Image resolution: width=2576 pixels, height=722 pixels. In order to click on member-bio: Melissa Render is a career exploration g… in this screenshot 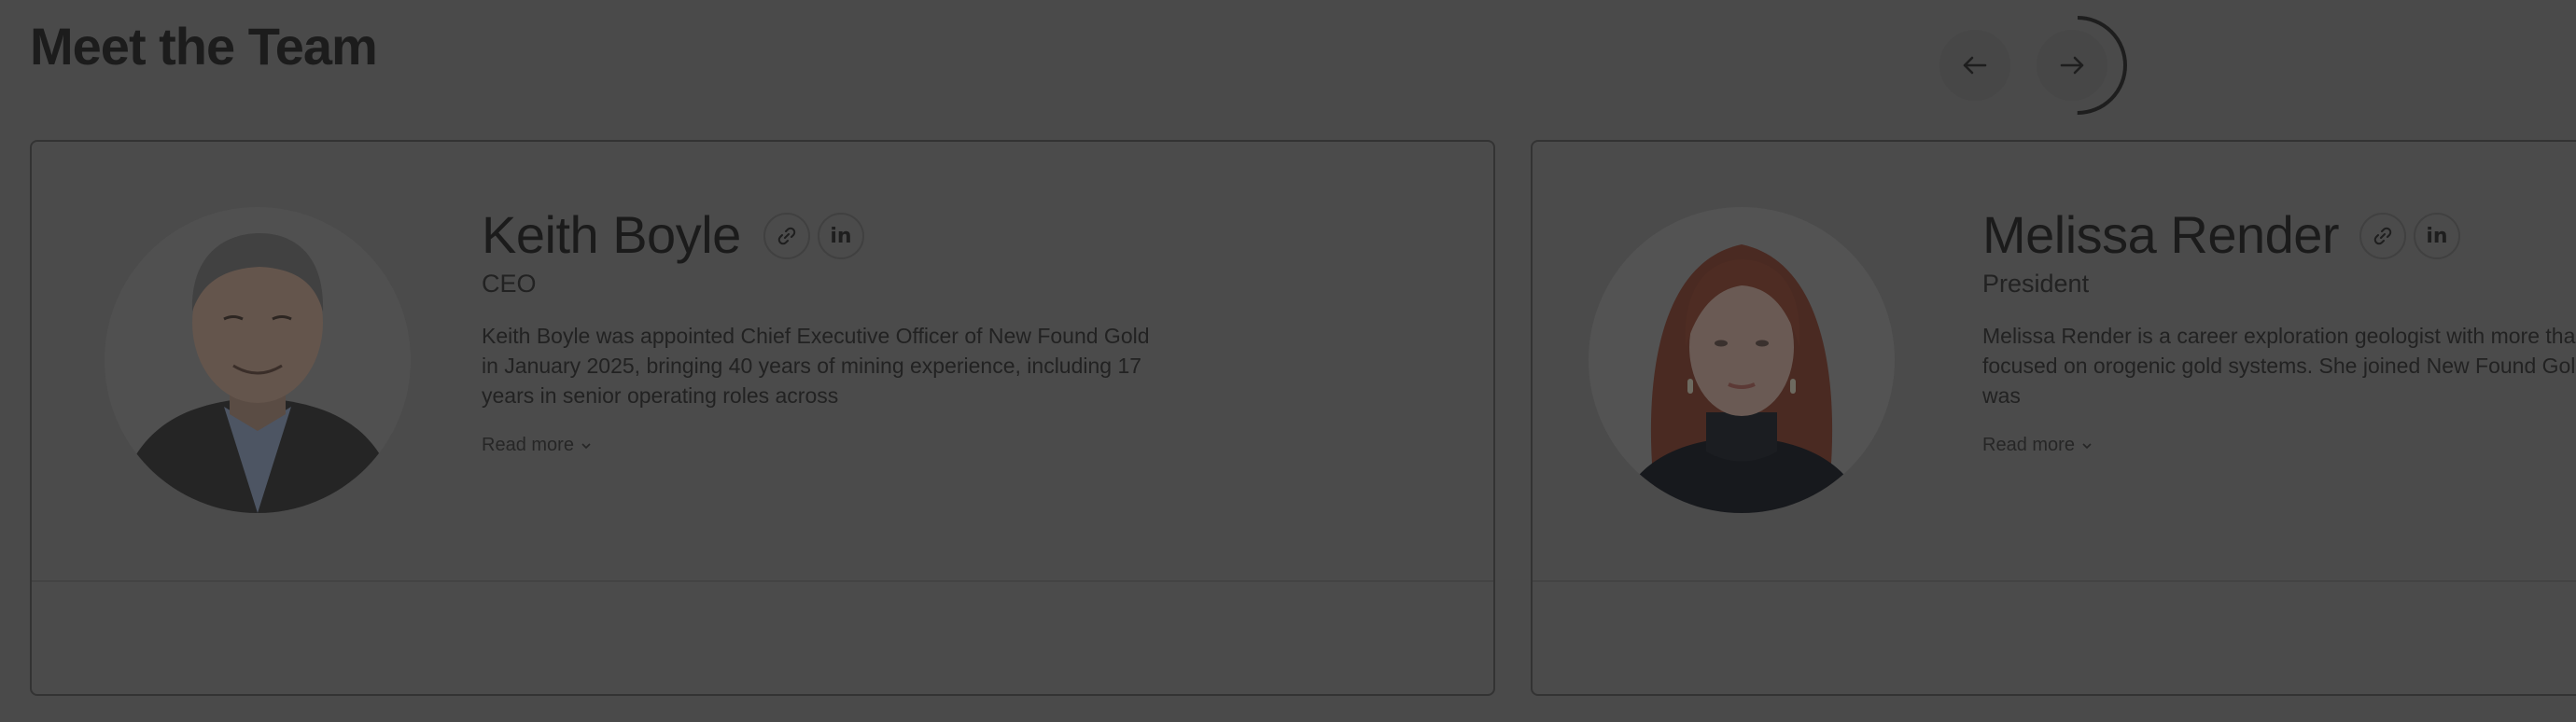, I will do `click(2279, 366)`.